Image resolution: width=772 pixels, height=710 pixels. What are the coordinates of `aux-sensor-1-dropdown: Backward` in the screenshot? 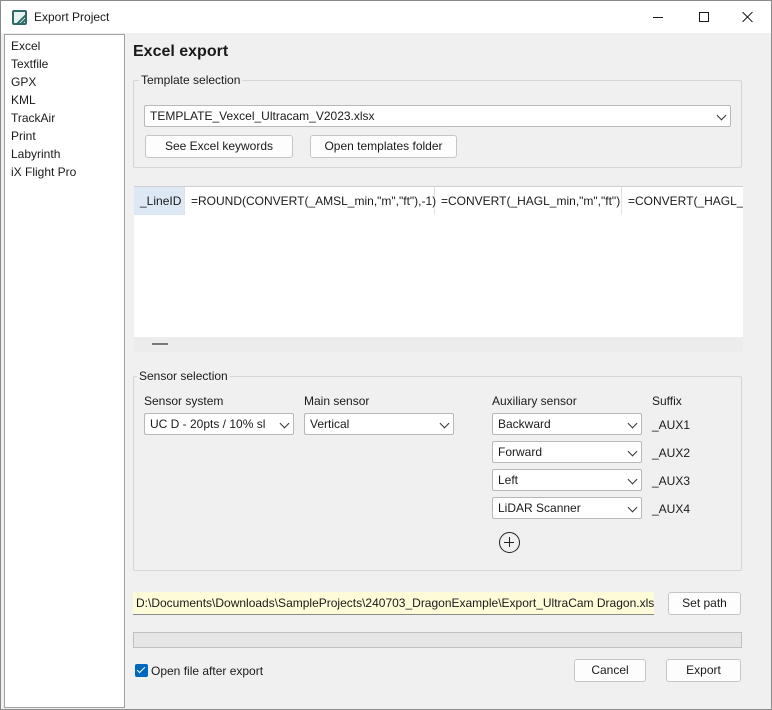 It's located at (567, 424).